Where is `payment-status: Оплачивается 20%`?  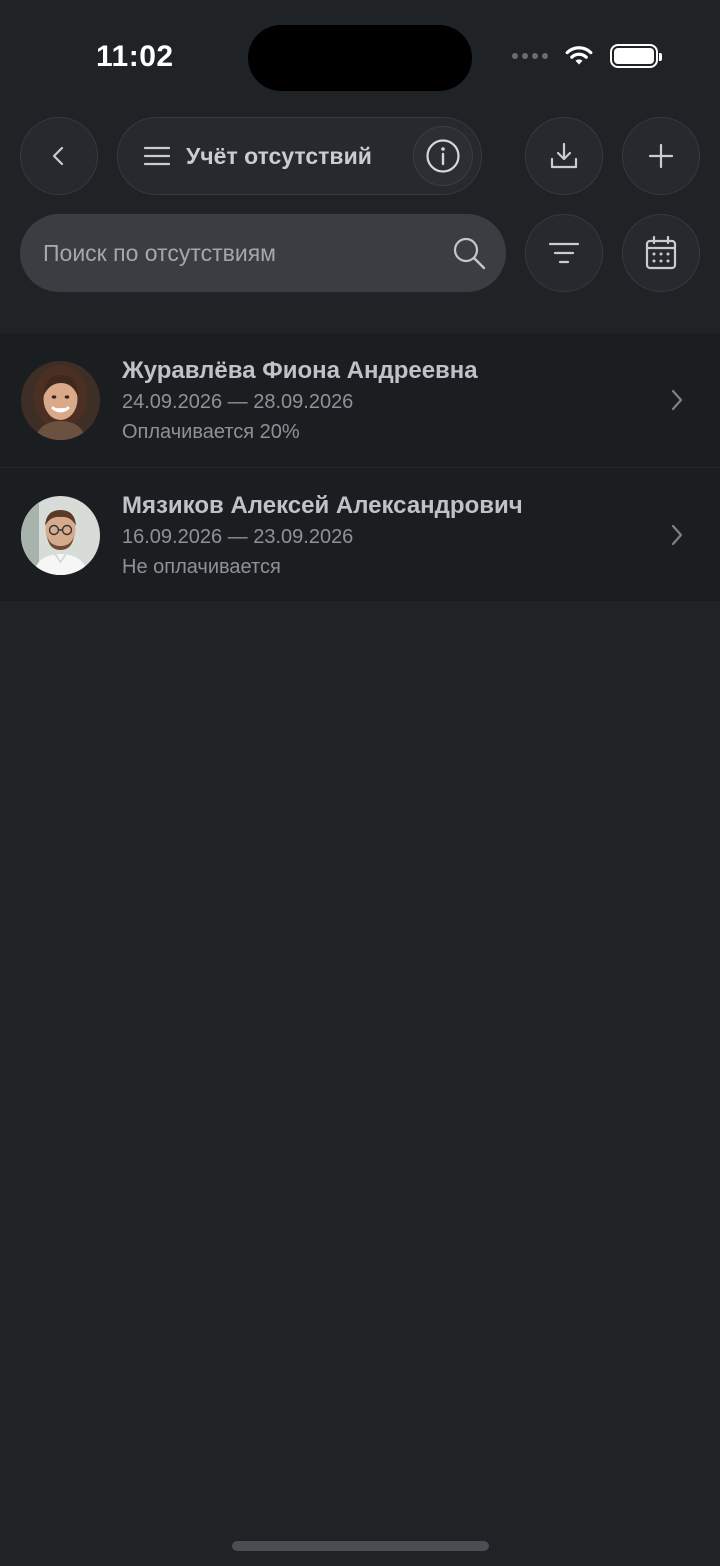
payment-status: Оплачивается 20% is located at coordinates (211, 432).